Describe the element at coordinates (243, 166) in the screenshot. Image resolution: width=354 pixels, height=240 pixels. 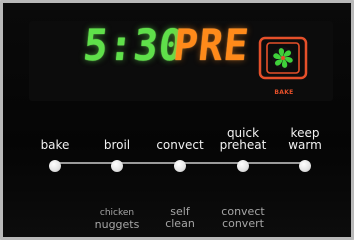
I see `quick-preheat-button-dot` at that location.